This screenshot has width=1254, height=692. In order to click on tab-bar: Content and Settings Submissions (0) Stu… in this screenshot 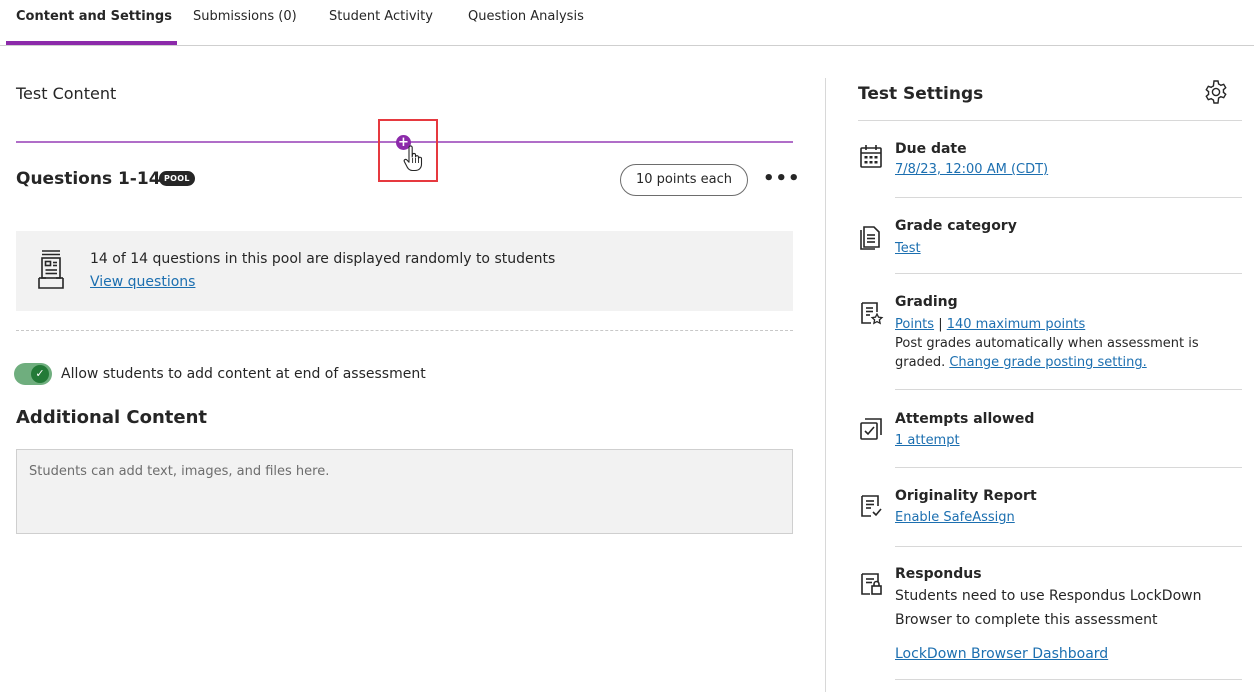, I will do `click(627, 23)`.